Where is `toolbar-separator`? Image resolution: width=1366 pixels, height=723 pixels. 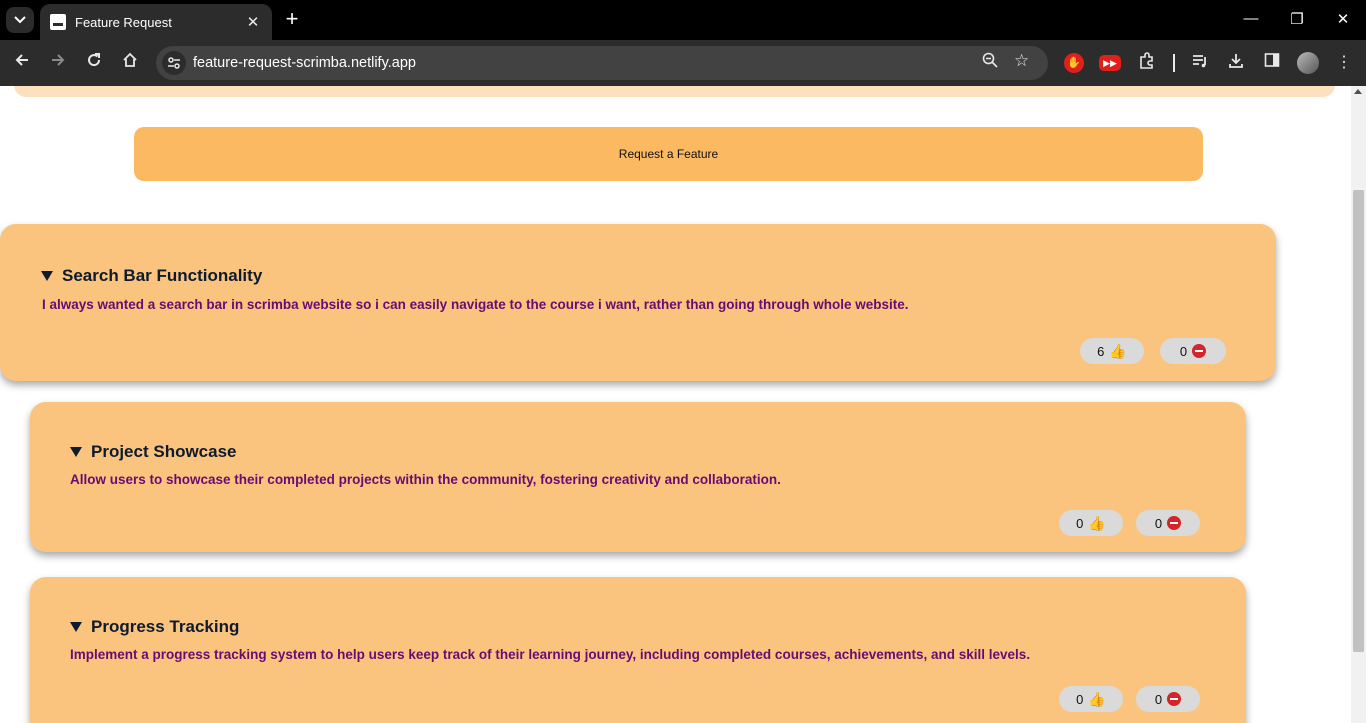
toolbar-separator is located at coordinates (1174, 63).